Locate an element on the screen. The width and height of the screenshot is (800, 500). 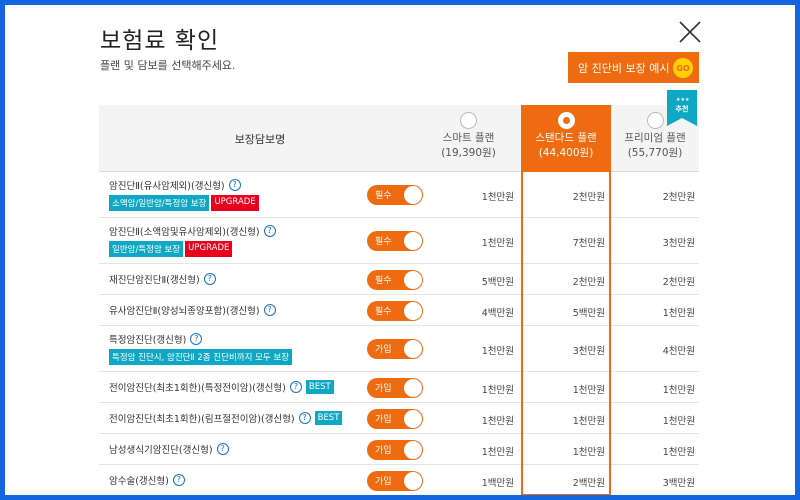
coverage-tag: 일반암/특정암 보장 is located at coordinates (146, 249).